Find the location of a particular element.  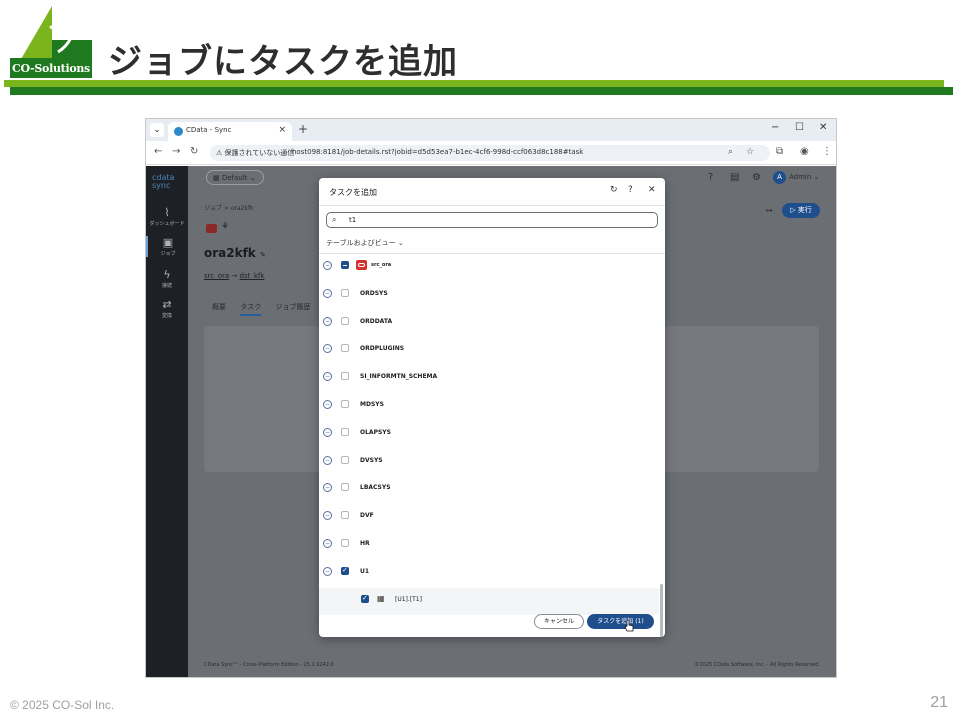

tree-row-schema: − HR is located at coordinates (489, 546).